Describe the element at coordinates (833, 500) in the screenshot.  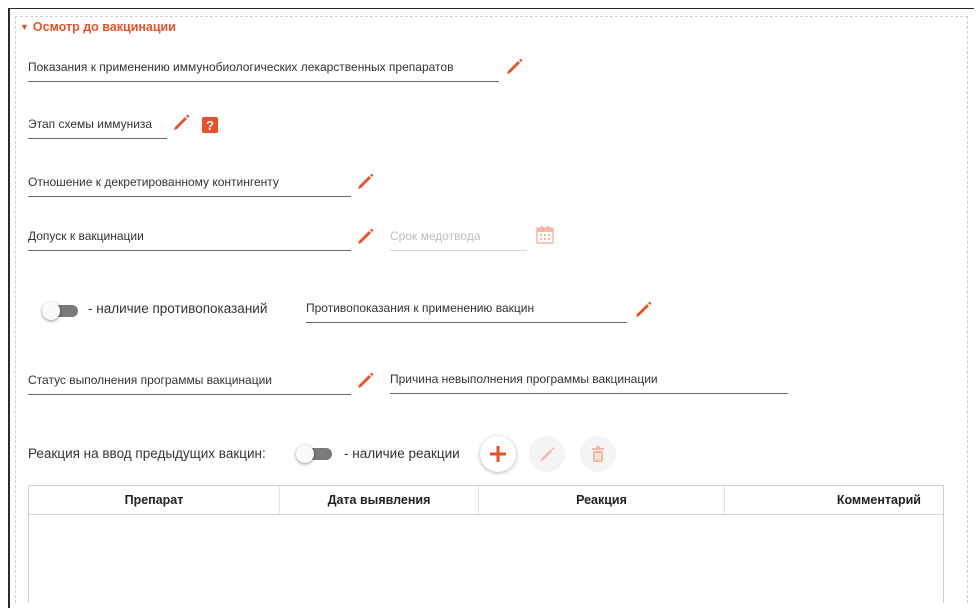
I see `column-header-comment: Комментарий` at that location.